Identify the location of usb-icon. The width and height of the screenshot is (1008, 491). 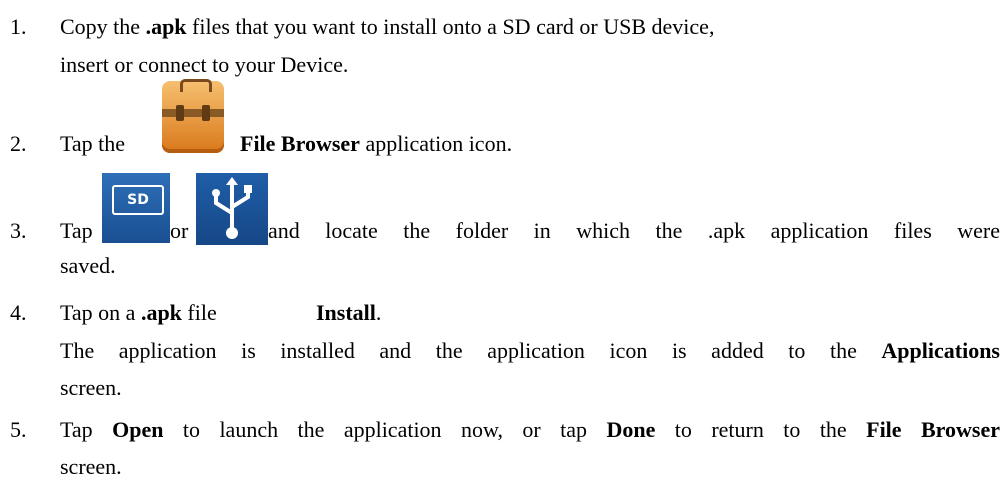
(232, 209).